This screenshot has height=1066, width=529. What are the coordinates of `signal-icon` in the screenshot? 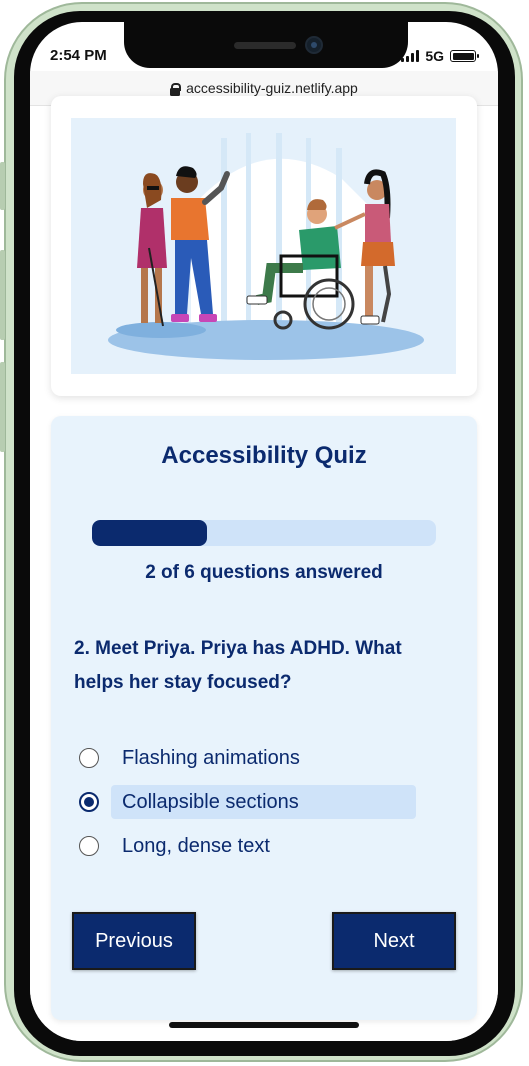 It's located at (410, 56).